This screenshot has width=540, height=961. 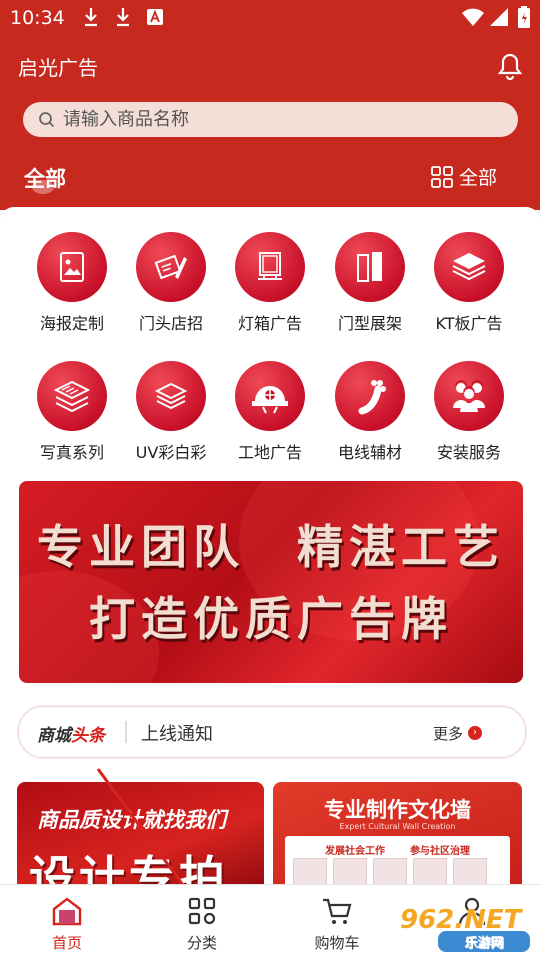 I want to click on category-uv-print: UV彩白彩, so click(x=171, y=412).